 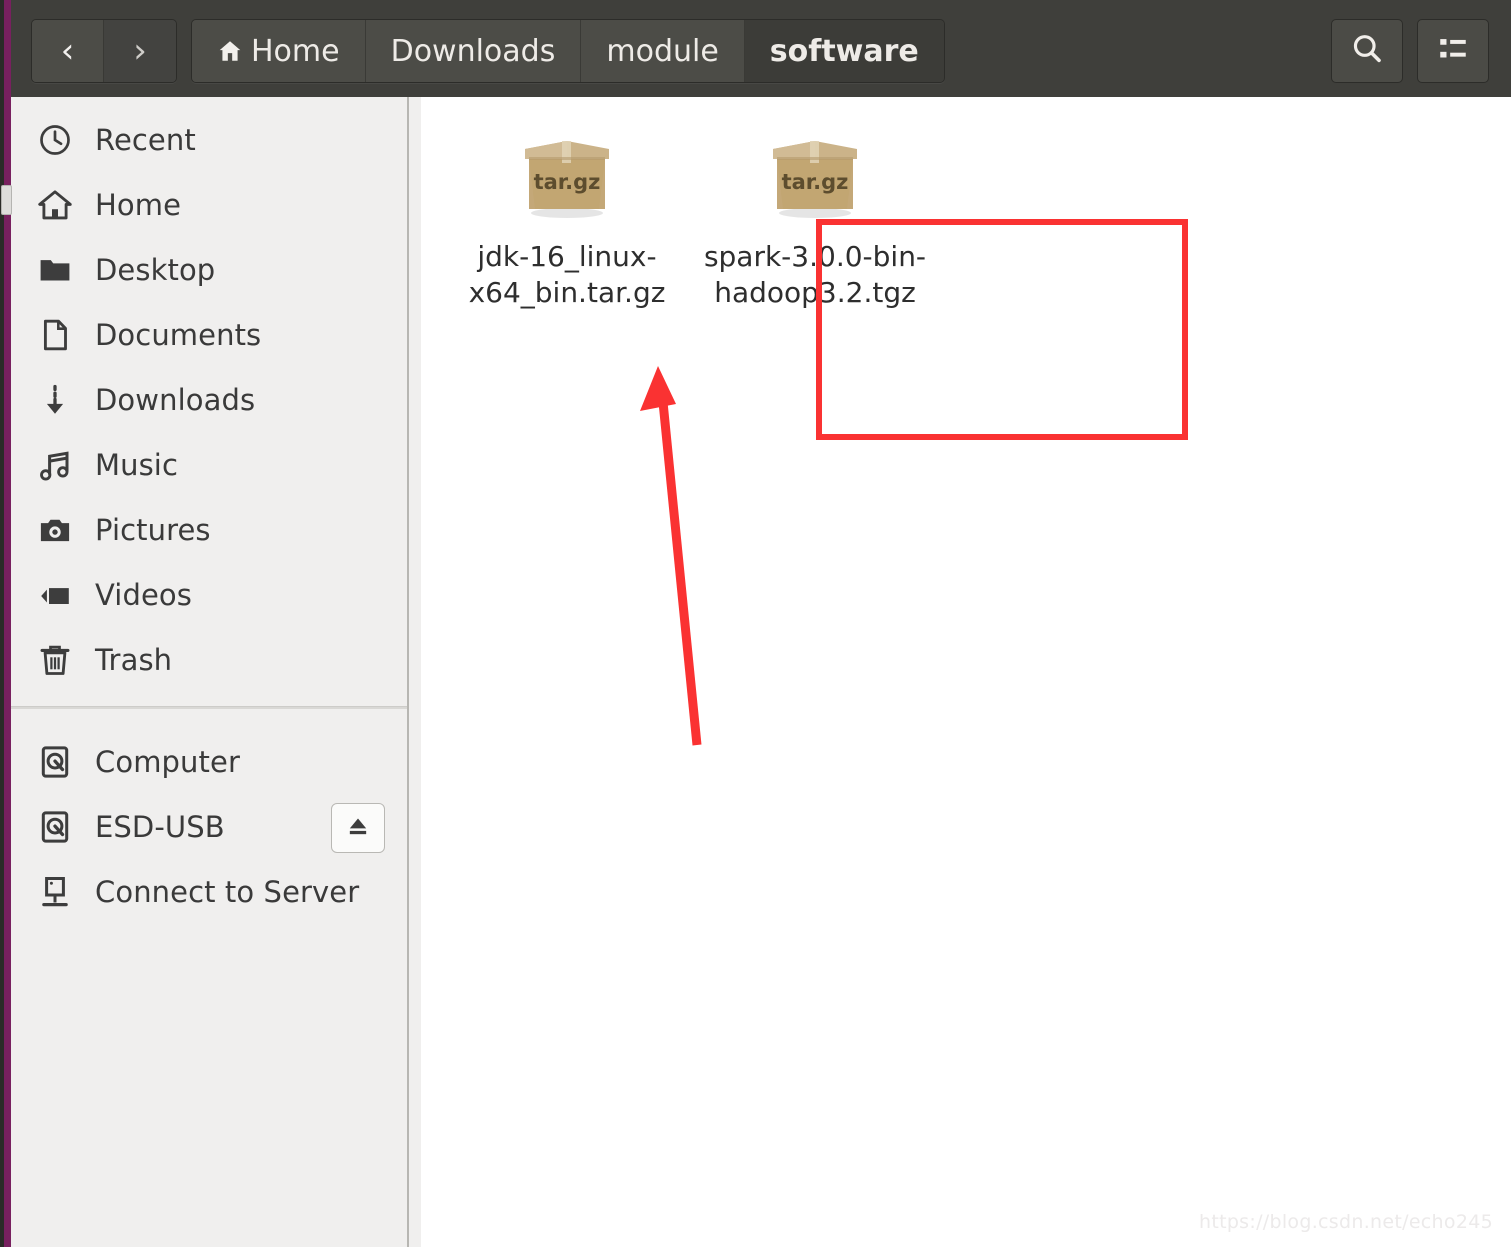 I want to click on sidebar-item-label: Videos, so click(x=143, y=594).